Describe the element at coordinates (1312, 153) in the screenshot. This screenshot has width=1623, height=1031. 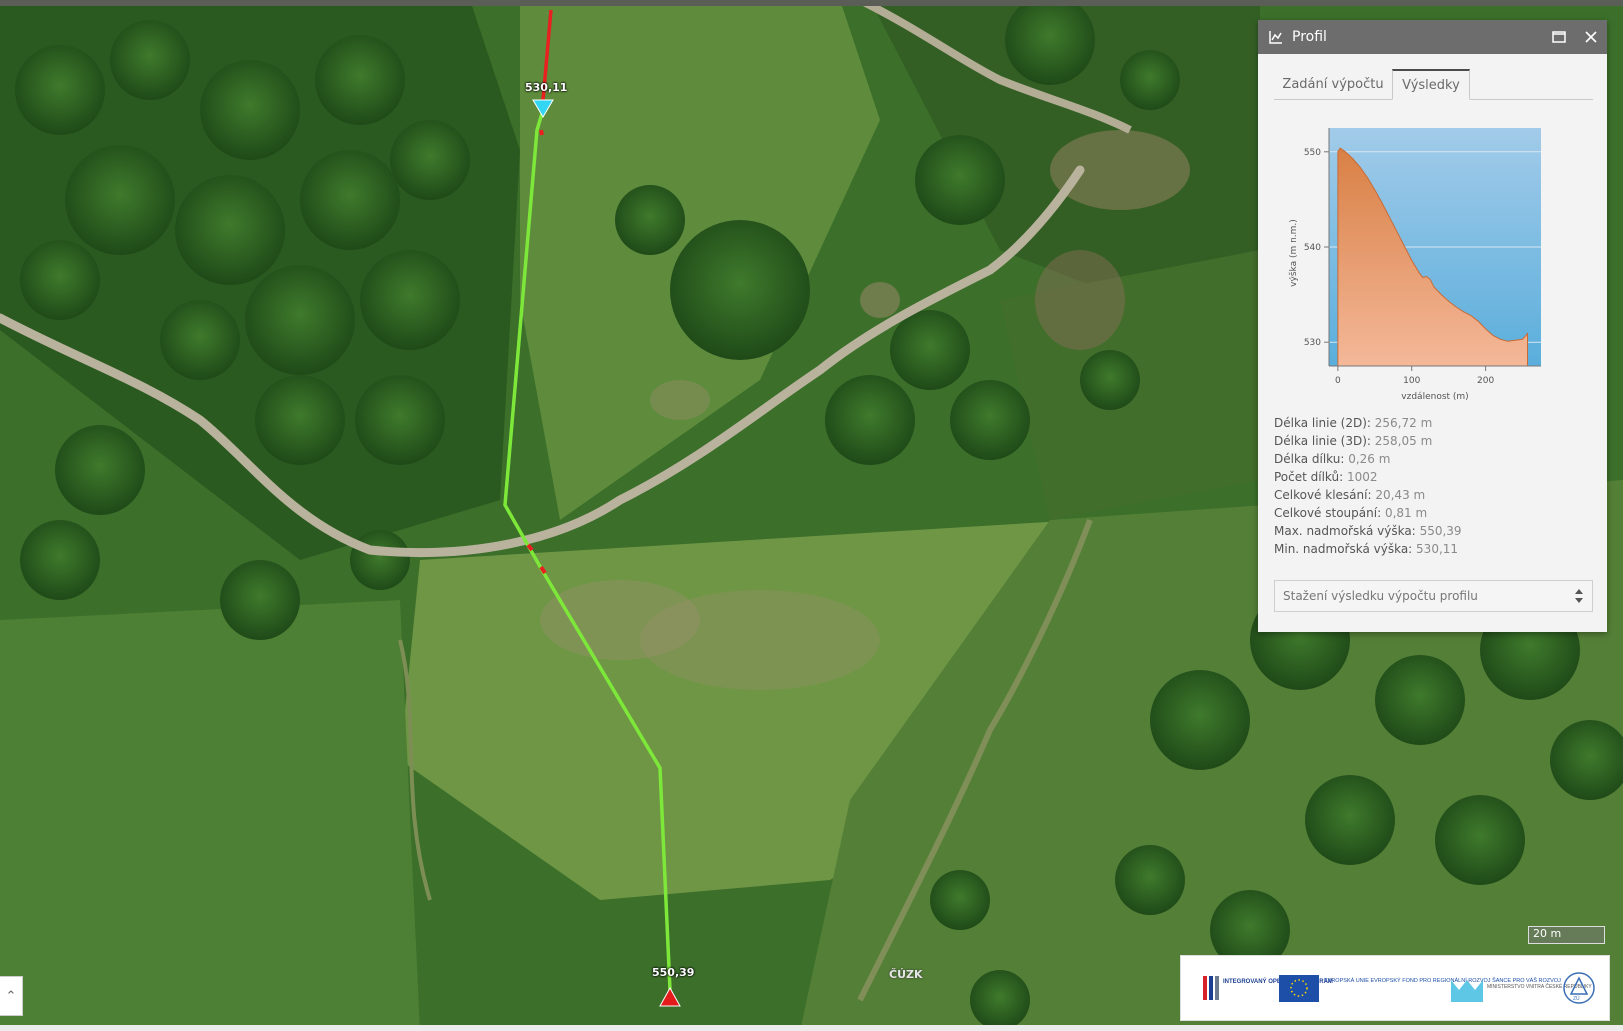
I see `y-tick-label: 550` at that location.